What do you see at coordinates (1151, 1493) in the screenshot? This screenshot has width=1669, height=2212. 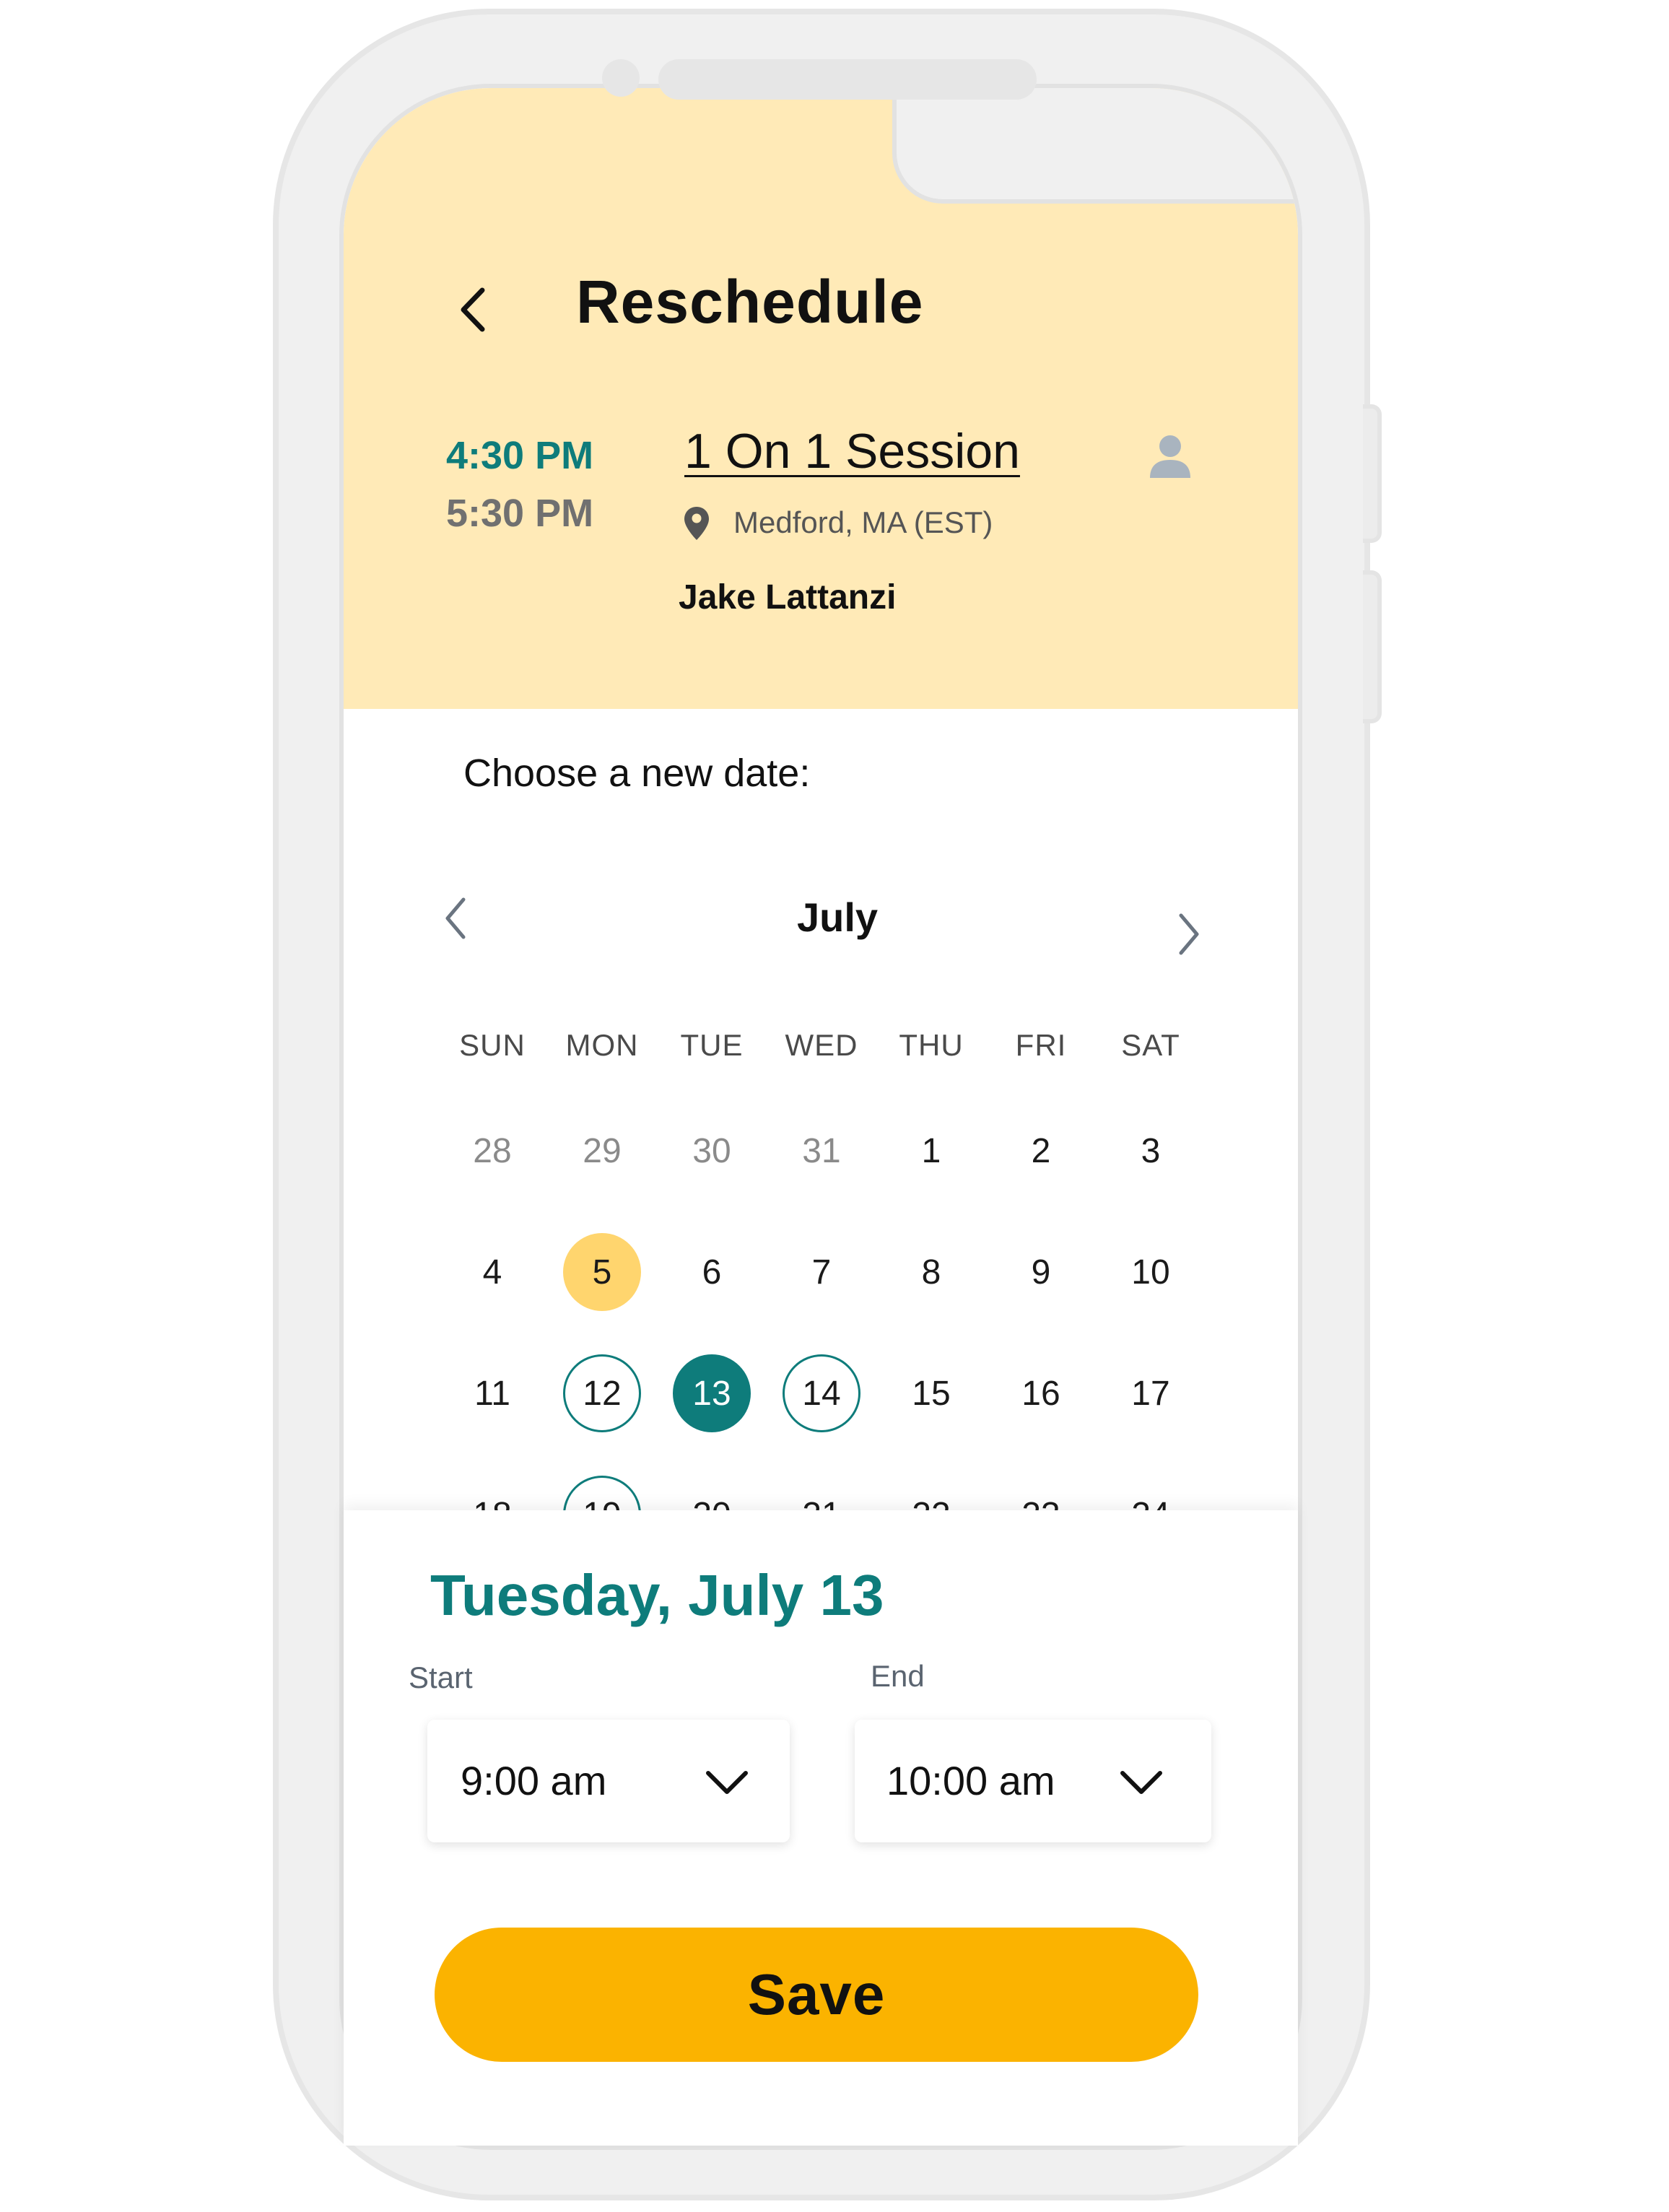 I see `calendar-day: 24` at bounding box center [1151, 1493].